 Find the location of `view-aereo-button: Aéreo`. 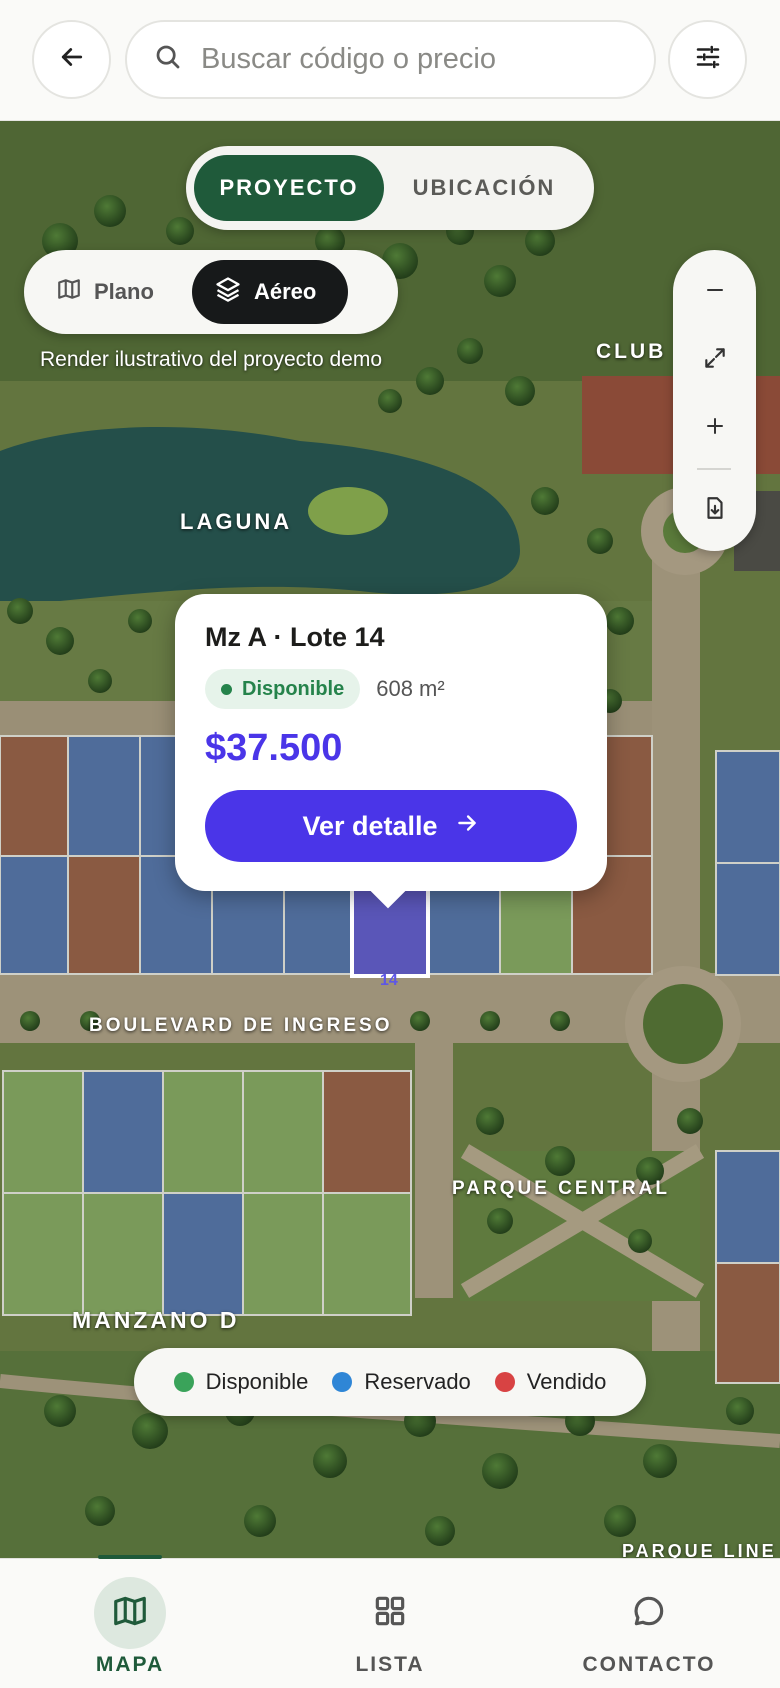

view-aereo-button: Aéreo is located at coordinates (270, 292).